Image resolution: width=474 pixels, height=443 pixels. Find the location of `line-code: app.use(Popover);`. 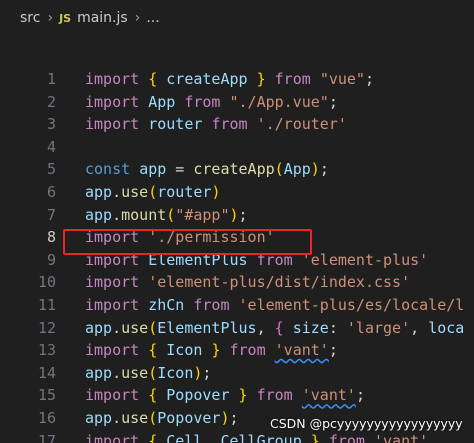

line-code: app.use(Popover); is located at coordinates (162, 418).